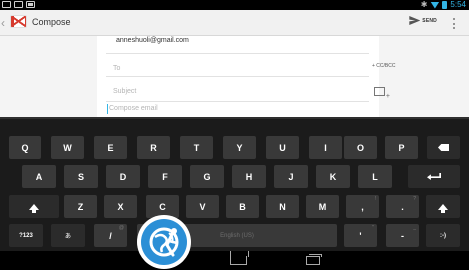 The width and height of the screenshot is (469, 270). What do you see at coordinates (239, 147) in the screenshot?
I see `key-y: Y` at bounding box center [239, 147].